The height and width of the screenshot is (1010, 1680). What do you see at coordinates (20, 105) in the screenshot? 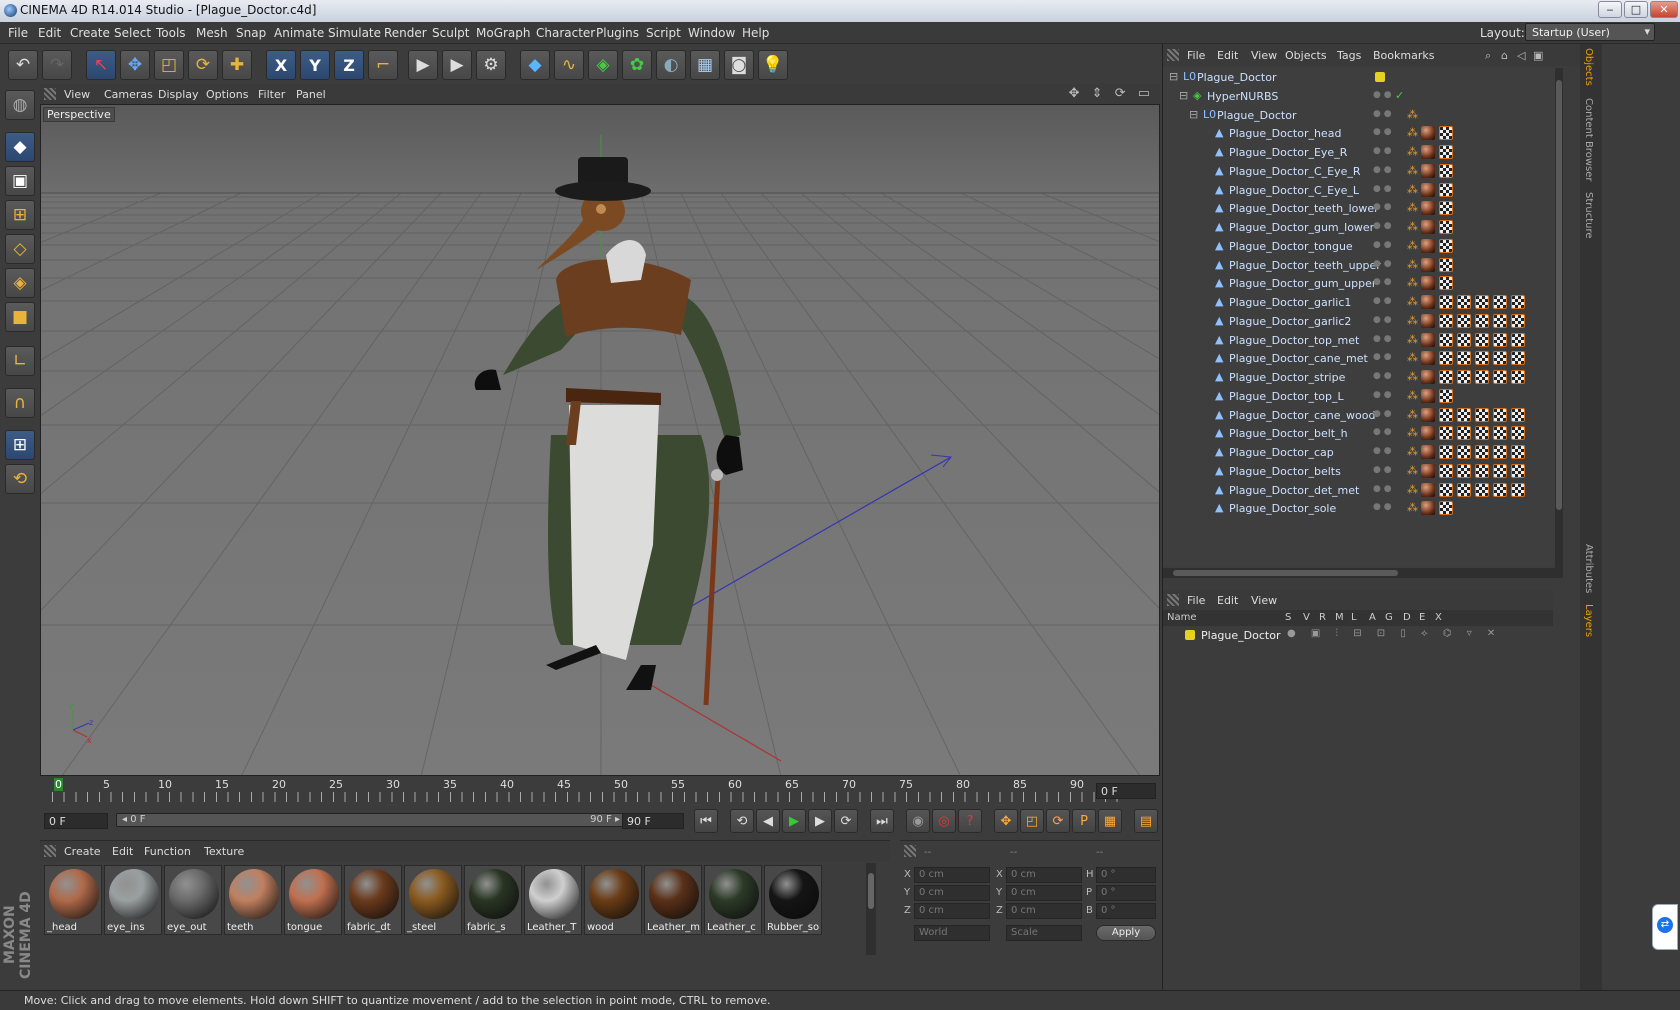
I see `make-editable-button: ◍` at bounding box center [20, 105].